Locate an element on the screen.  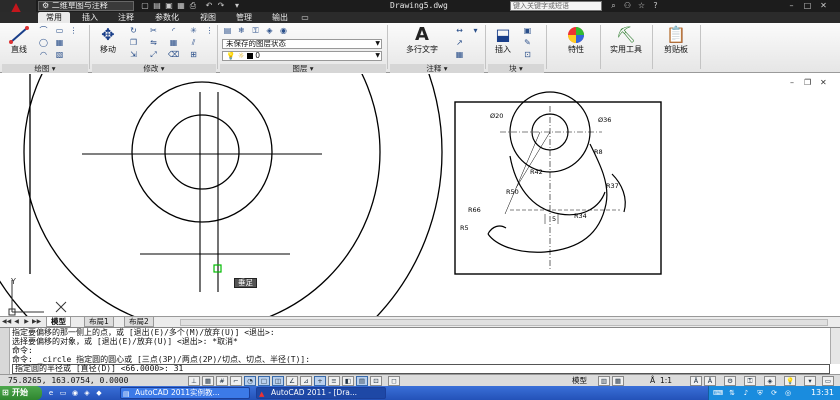
user-icon: ⚇ is located at coordinates (627, 6).